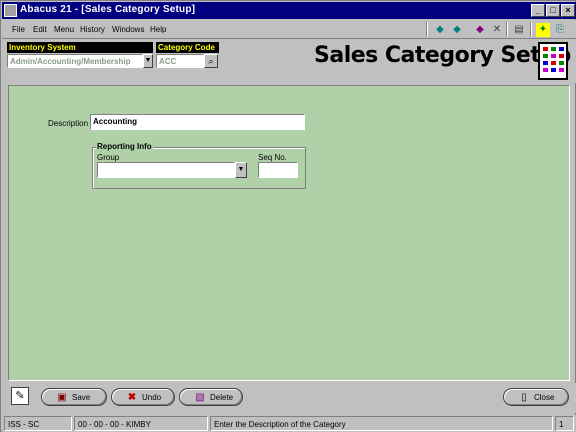 This screenshot has height=432, width=576. I want to click on delete-button-label: Delete, so click(222, 397).